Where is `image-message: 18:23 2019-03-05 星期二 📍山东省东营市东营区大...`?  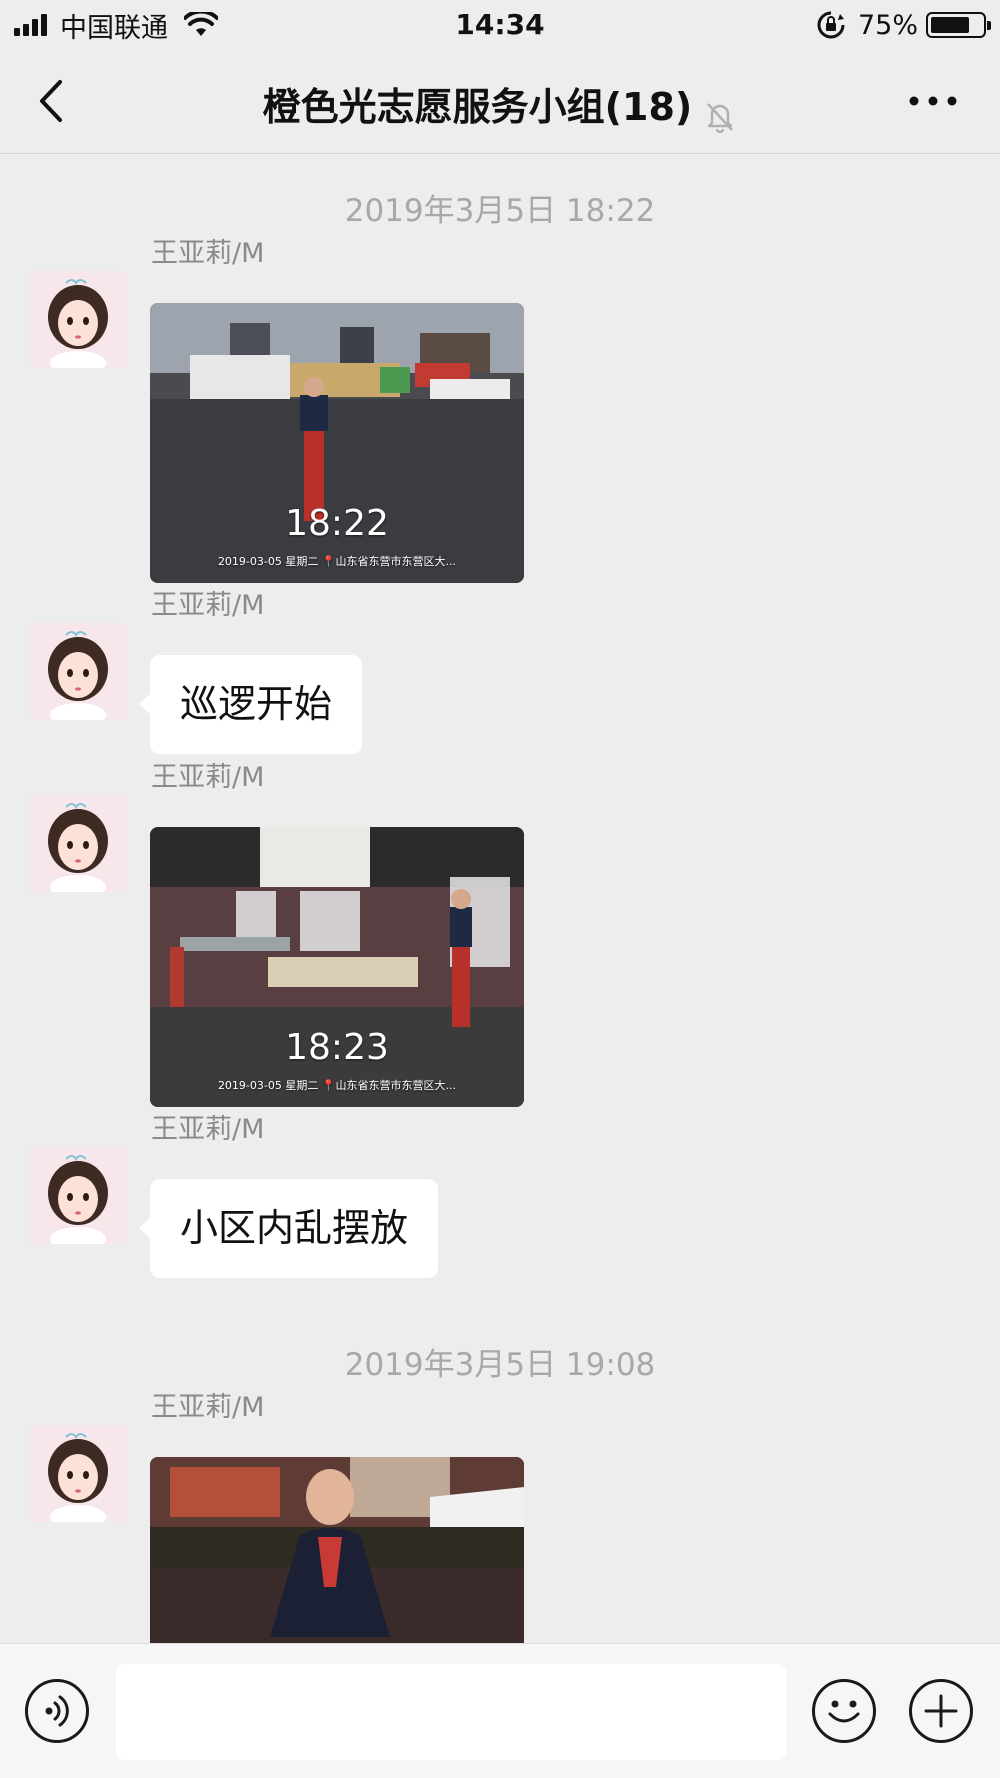 image-message: 18:23 2019-03-05 星期二 📍山东省东营市东营区大... is located at coordinates (337, 967).